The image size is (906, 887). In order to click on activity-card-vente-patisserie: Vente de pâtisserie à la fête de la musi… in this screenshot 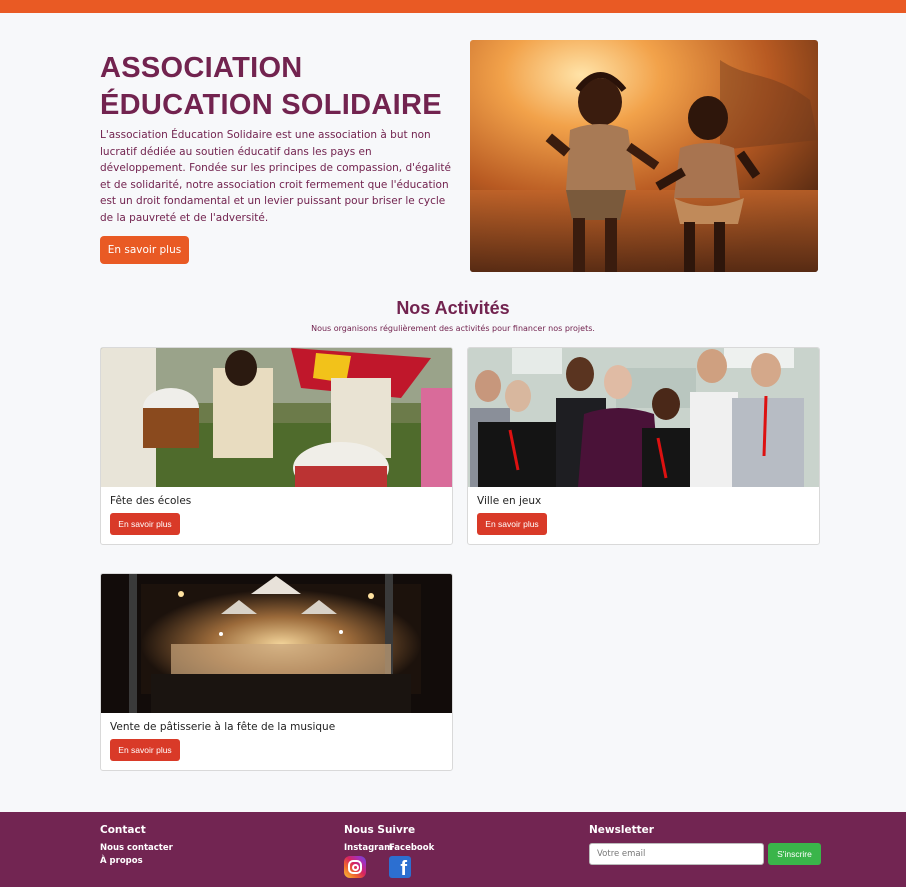, I will do `click(276, 672)`.